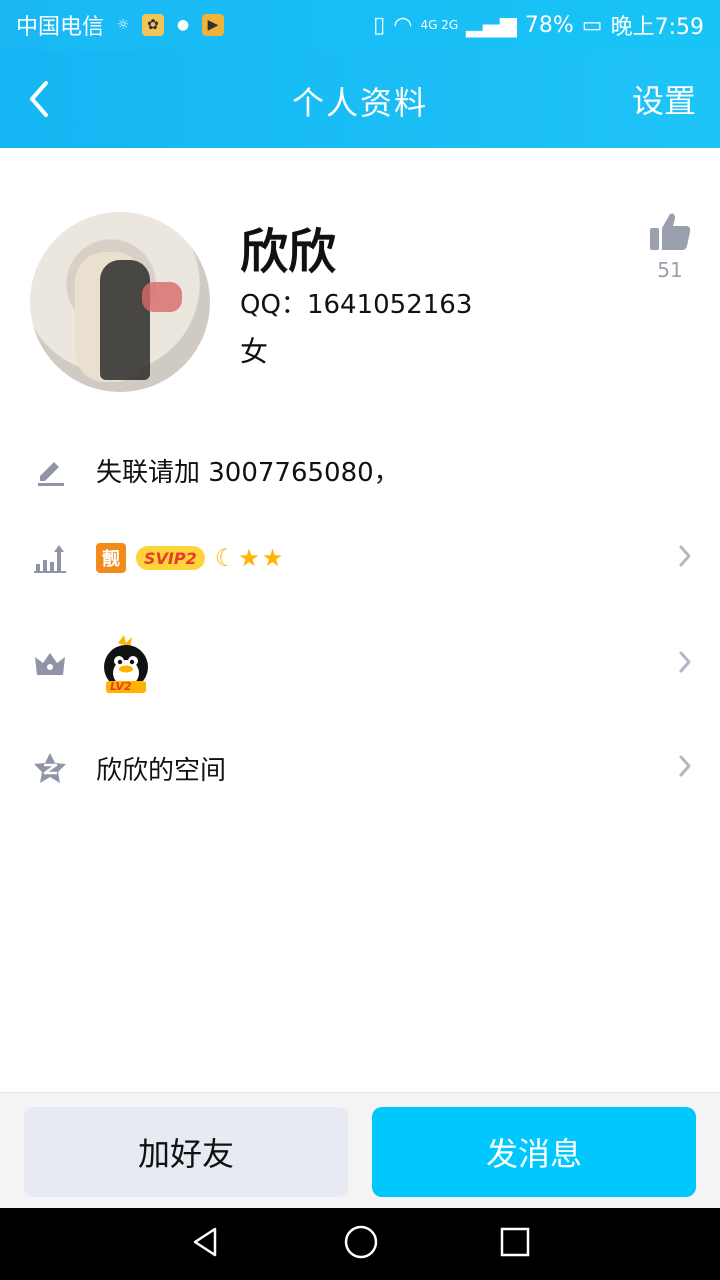 Image resolution: width=720 pixels, height=1280 pixels. What do you see at coordinates (288, 252) in the screenshot?
I see `profile-name: 欣欣` at bounding box center [288, 252].